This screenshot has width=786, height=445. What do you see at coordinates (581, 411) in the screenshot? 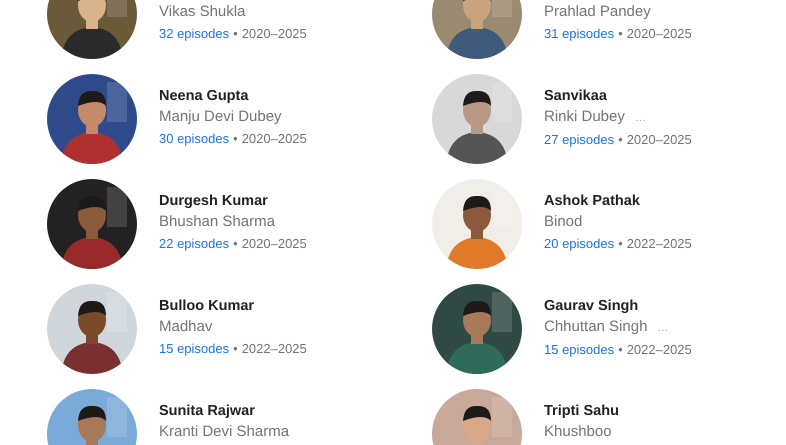
I see `actor-name: Tripti Sahu` at bounding box center [581, 411].